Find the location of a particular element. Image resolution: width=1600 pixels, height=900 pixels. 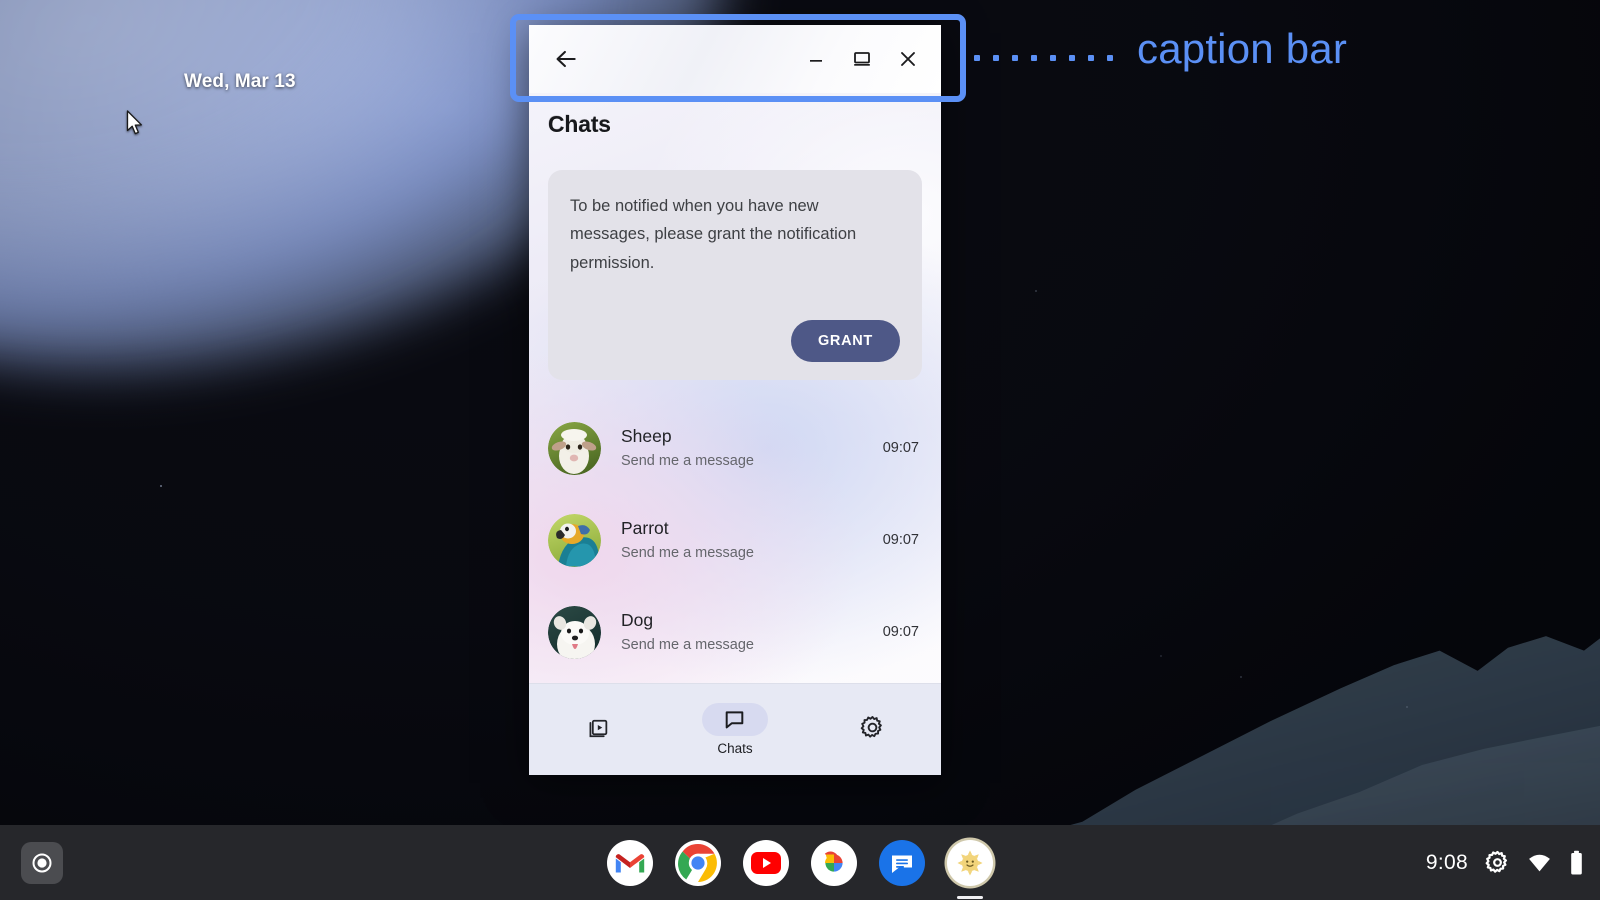

maximize-restore-button is located at coordinates (862, 59).